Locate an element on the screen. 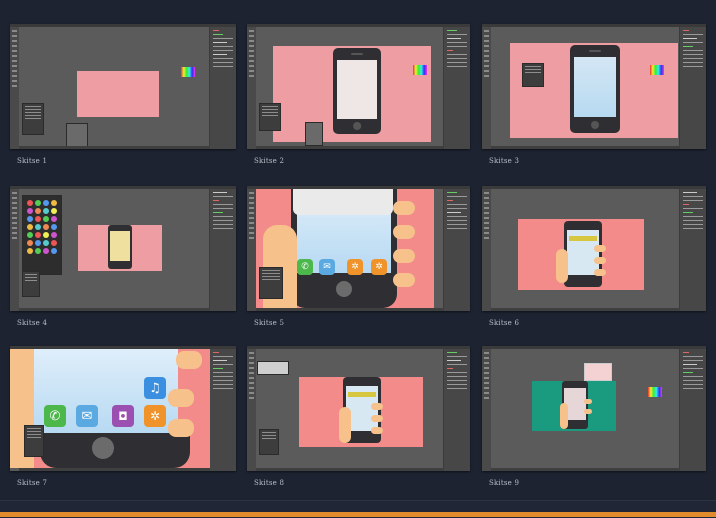  camera-icon: ◘ is located at coordinates (123, 416).